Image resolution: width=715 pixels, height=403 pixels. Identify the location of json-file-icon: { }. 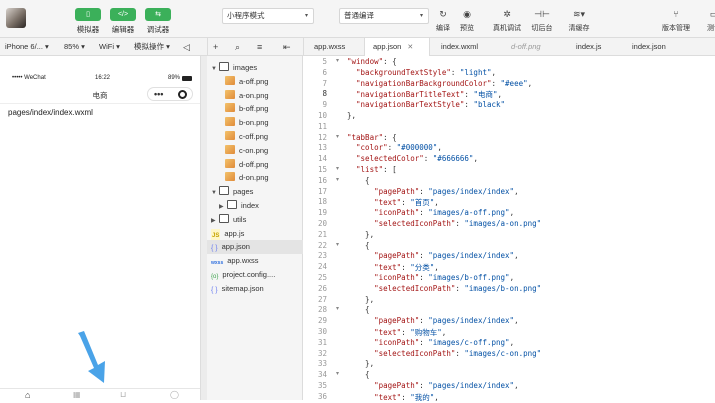
(214, 290).